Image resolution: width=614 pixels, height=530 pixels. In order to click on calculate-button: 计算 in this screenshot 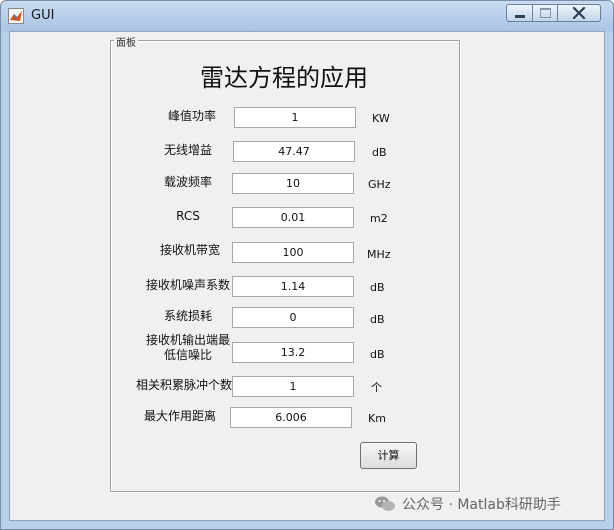, I will do `click(388, 455)`.